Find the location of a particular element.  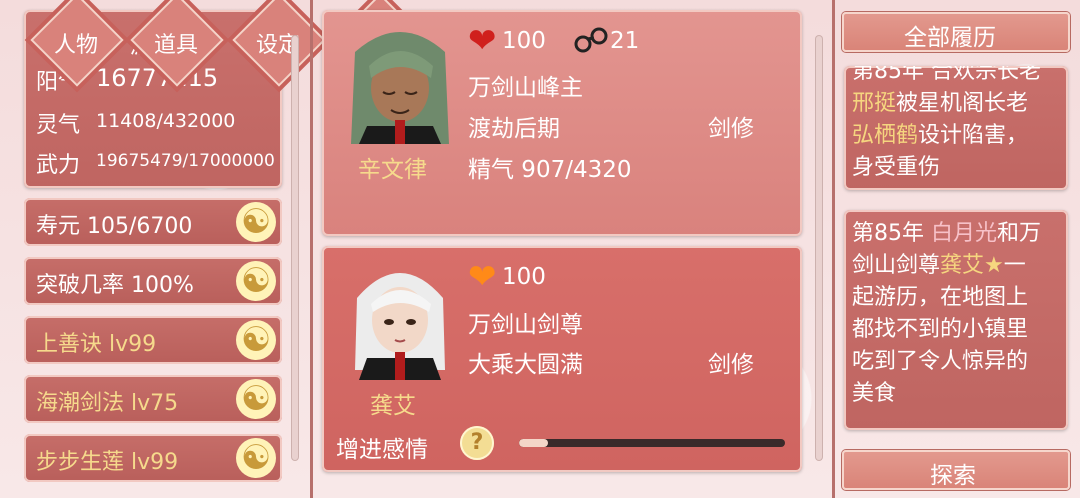

character-class-2: 剑修 is located at coordinates (731, 365).